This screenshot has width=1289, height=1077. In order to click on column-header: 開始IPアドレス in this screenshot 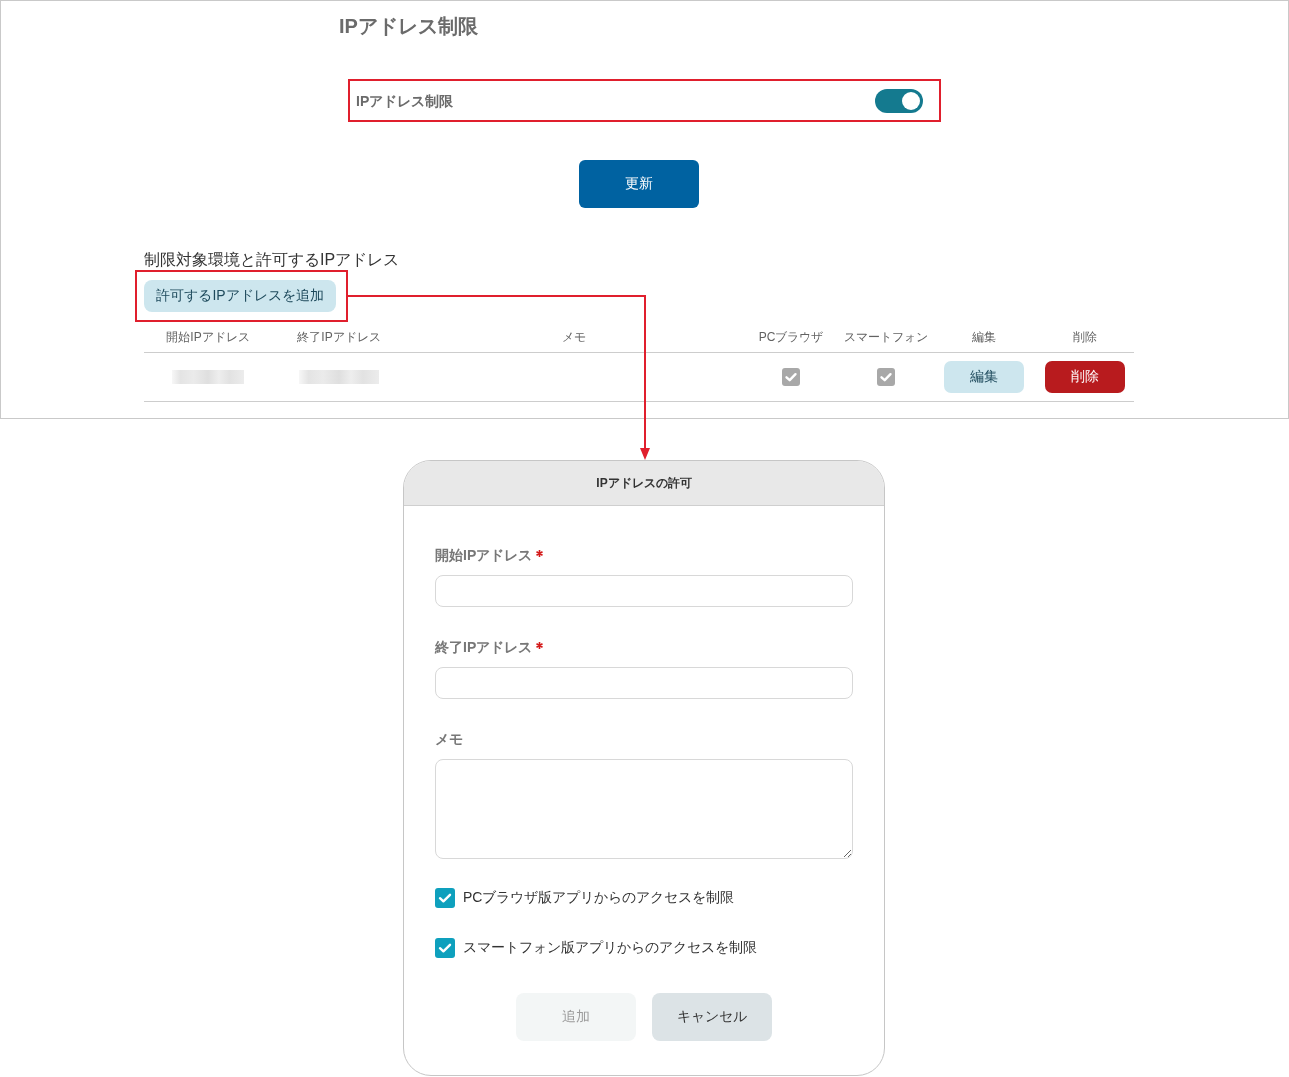, I will do `click(208, 337)`.